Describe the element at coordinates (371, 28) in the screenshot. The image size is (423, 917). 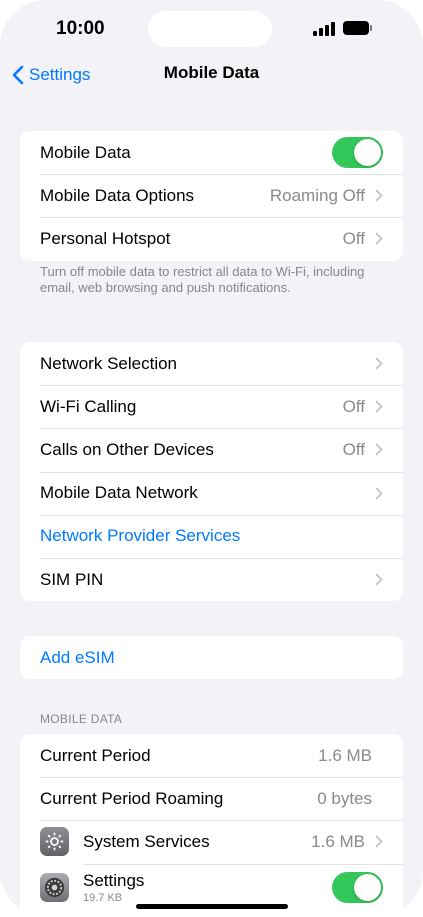
I see `battery-cap-icon` at that location.